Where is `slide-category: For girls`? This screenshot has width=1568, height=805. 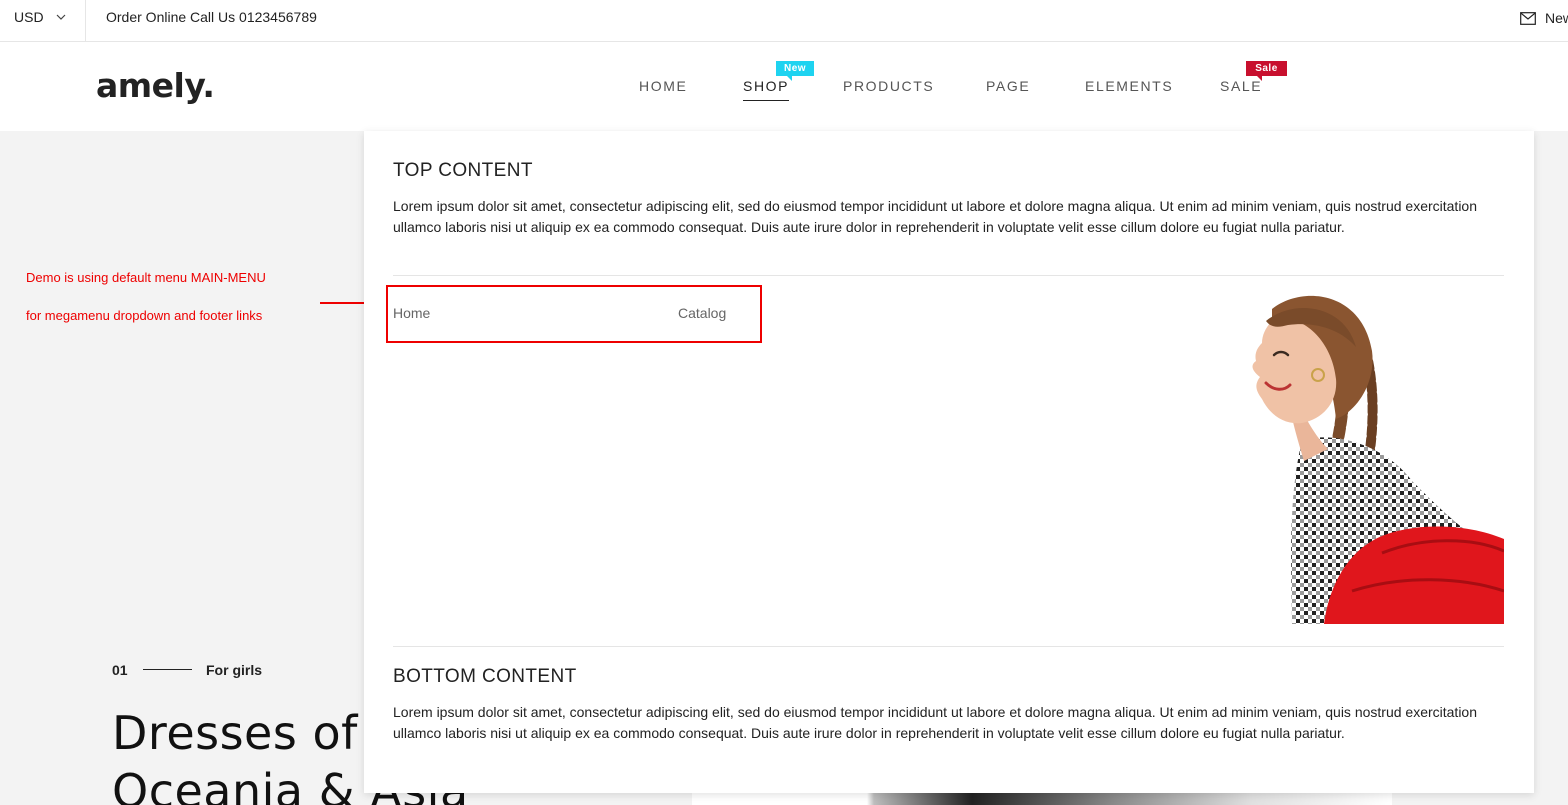
slide-category: For girls is located at coordinates (234, 670).